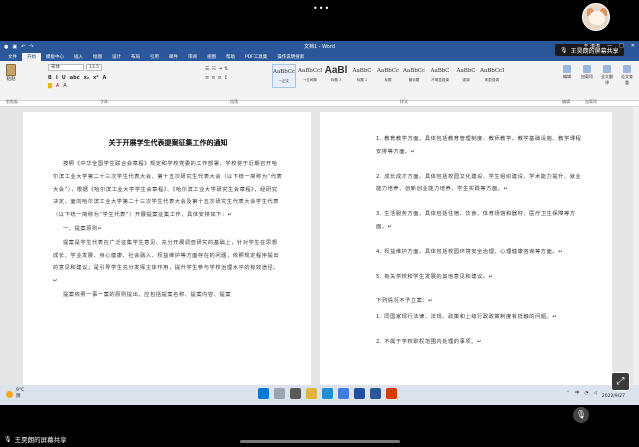  Describe the element at coordinates (581, 415) in the screenshot. I see `mute-microphone-icon: 🎙` at that location.